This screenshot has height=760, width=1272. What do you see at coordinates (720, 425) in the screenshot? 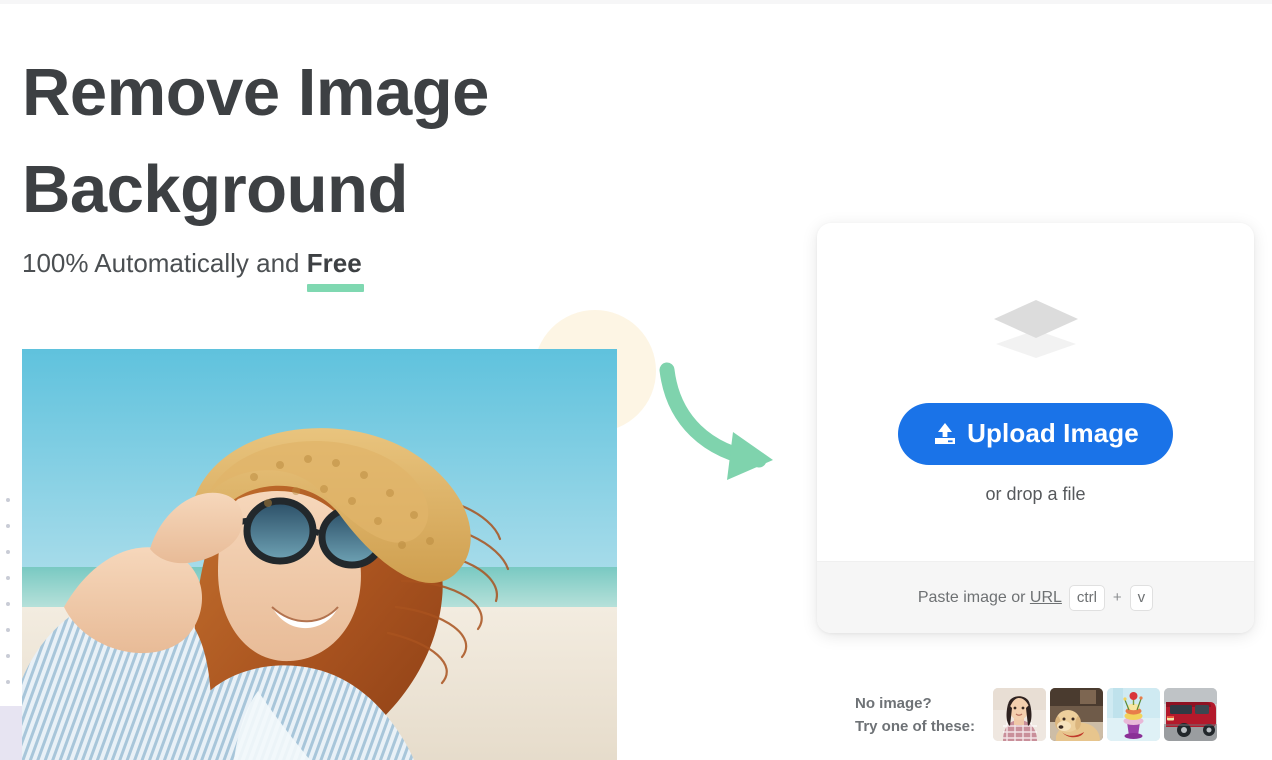
I see `curved-arrow-icon` at bounding box center [720, 425].